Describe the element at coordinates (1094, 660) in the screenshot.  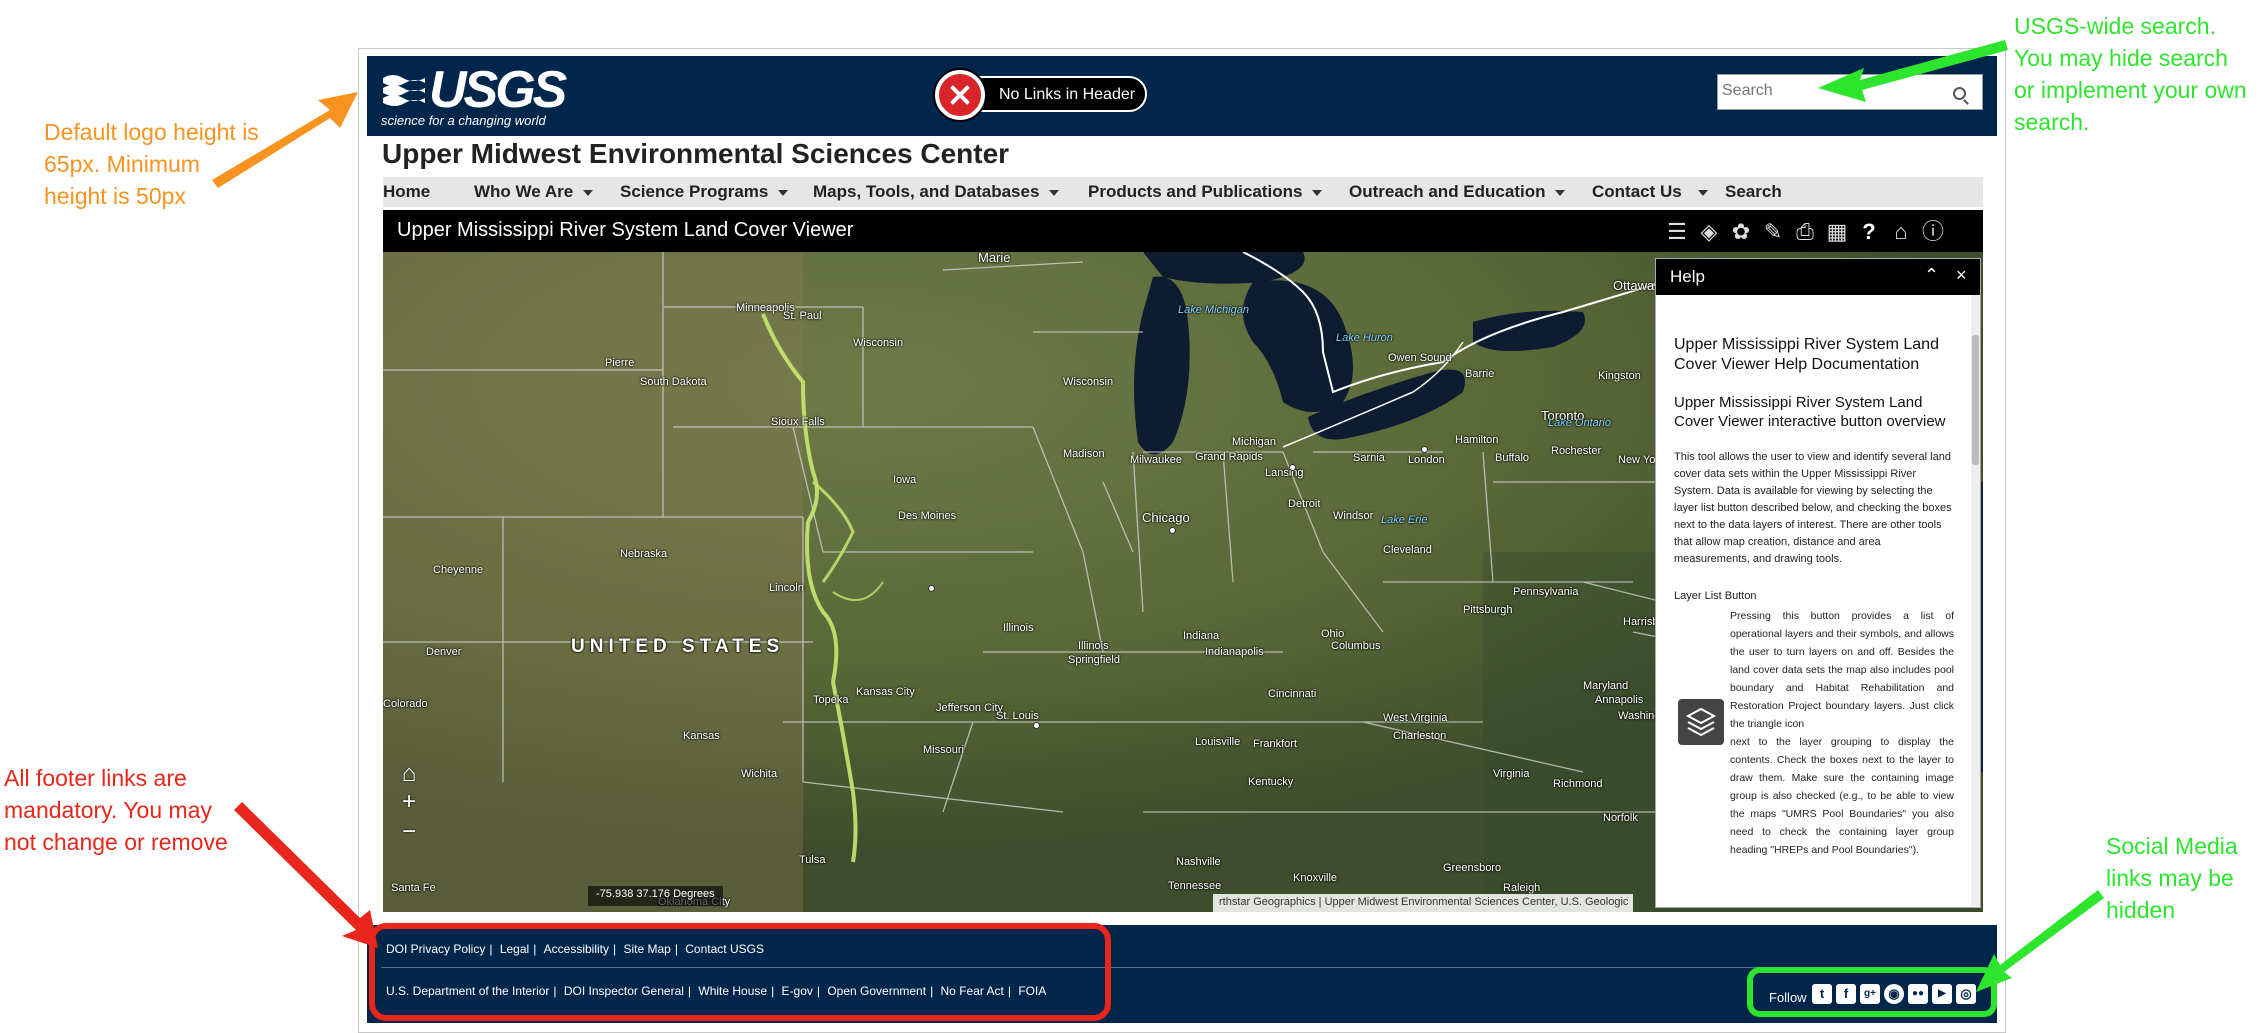
I see `place-label: Springfield` at that location.